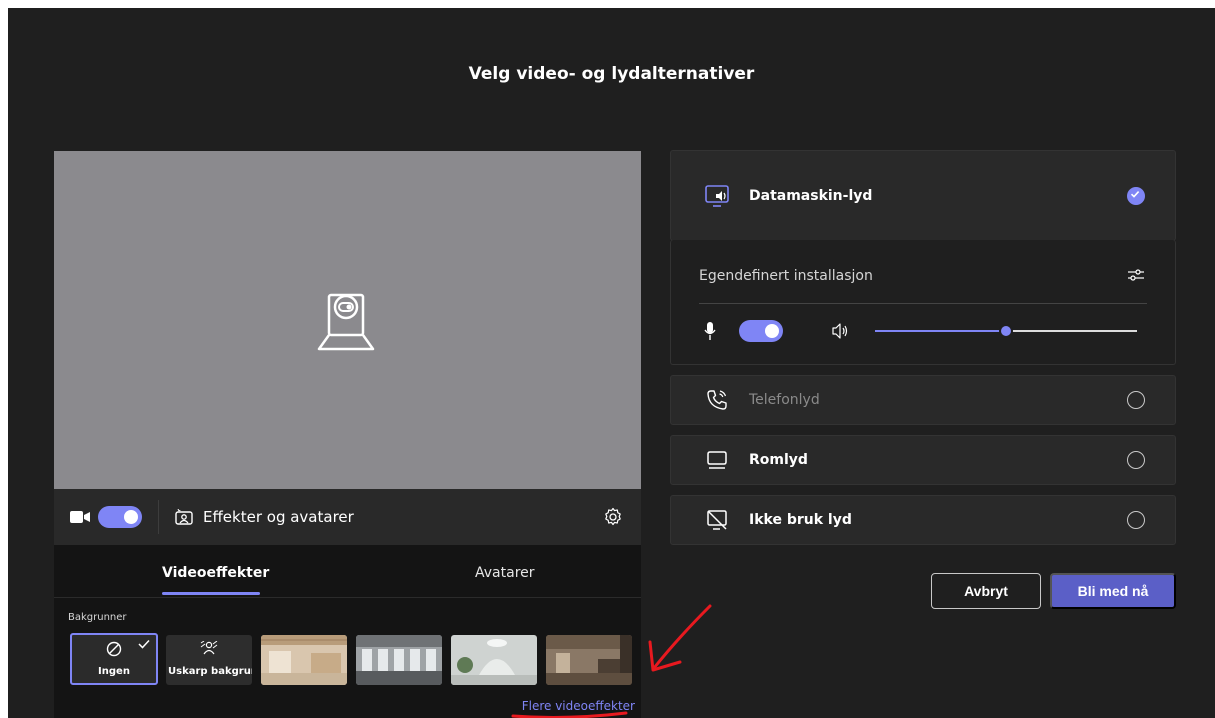 The height and width of the screenshot is (718, 1215). Describe the element at coordinates (717, 195) in the screenshot. I see `computer-audio-icon` at that location.